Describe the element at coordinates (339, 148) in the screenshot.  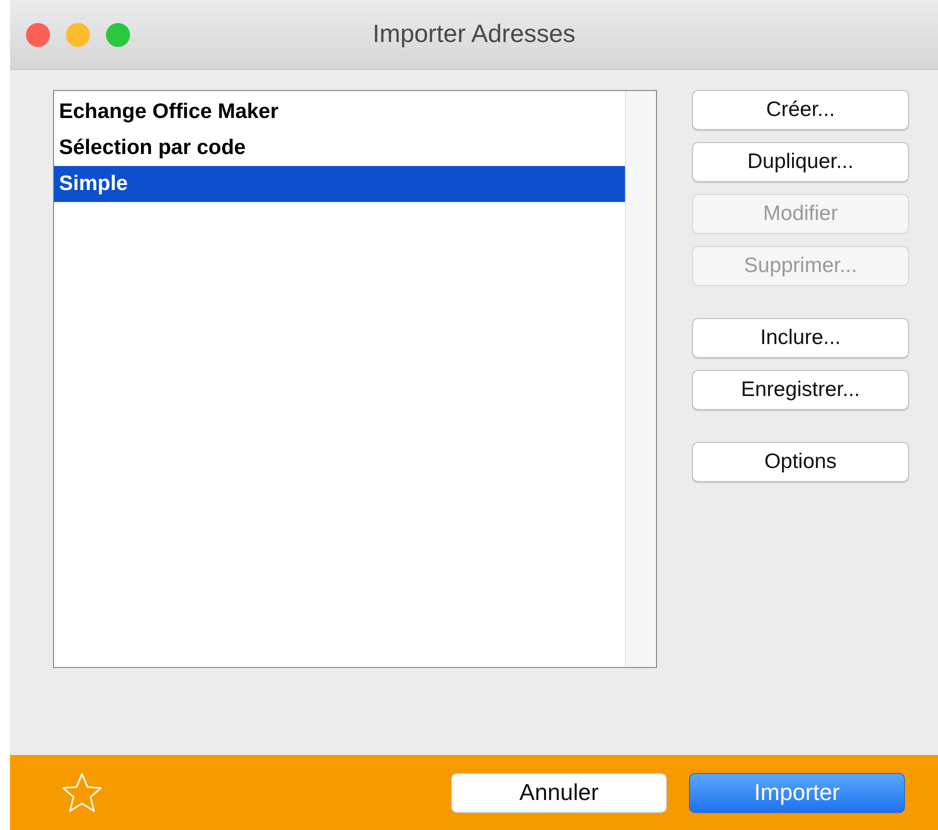
I see `list-item: Sélection par code` at that location.